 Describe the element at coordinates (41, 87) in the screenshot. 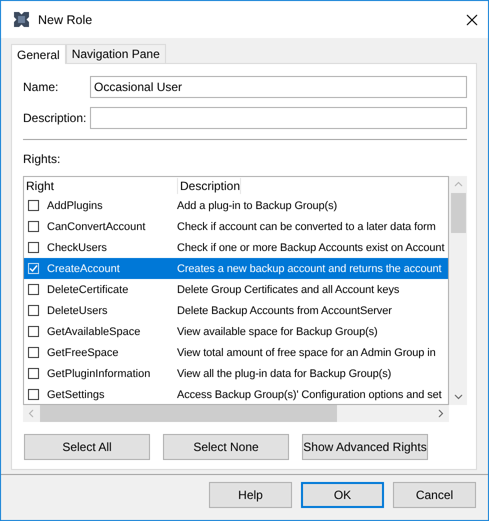

I see `field-label: Name:` at that location.